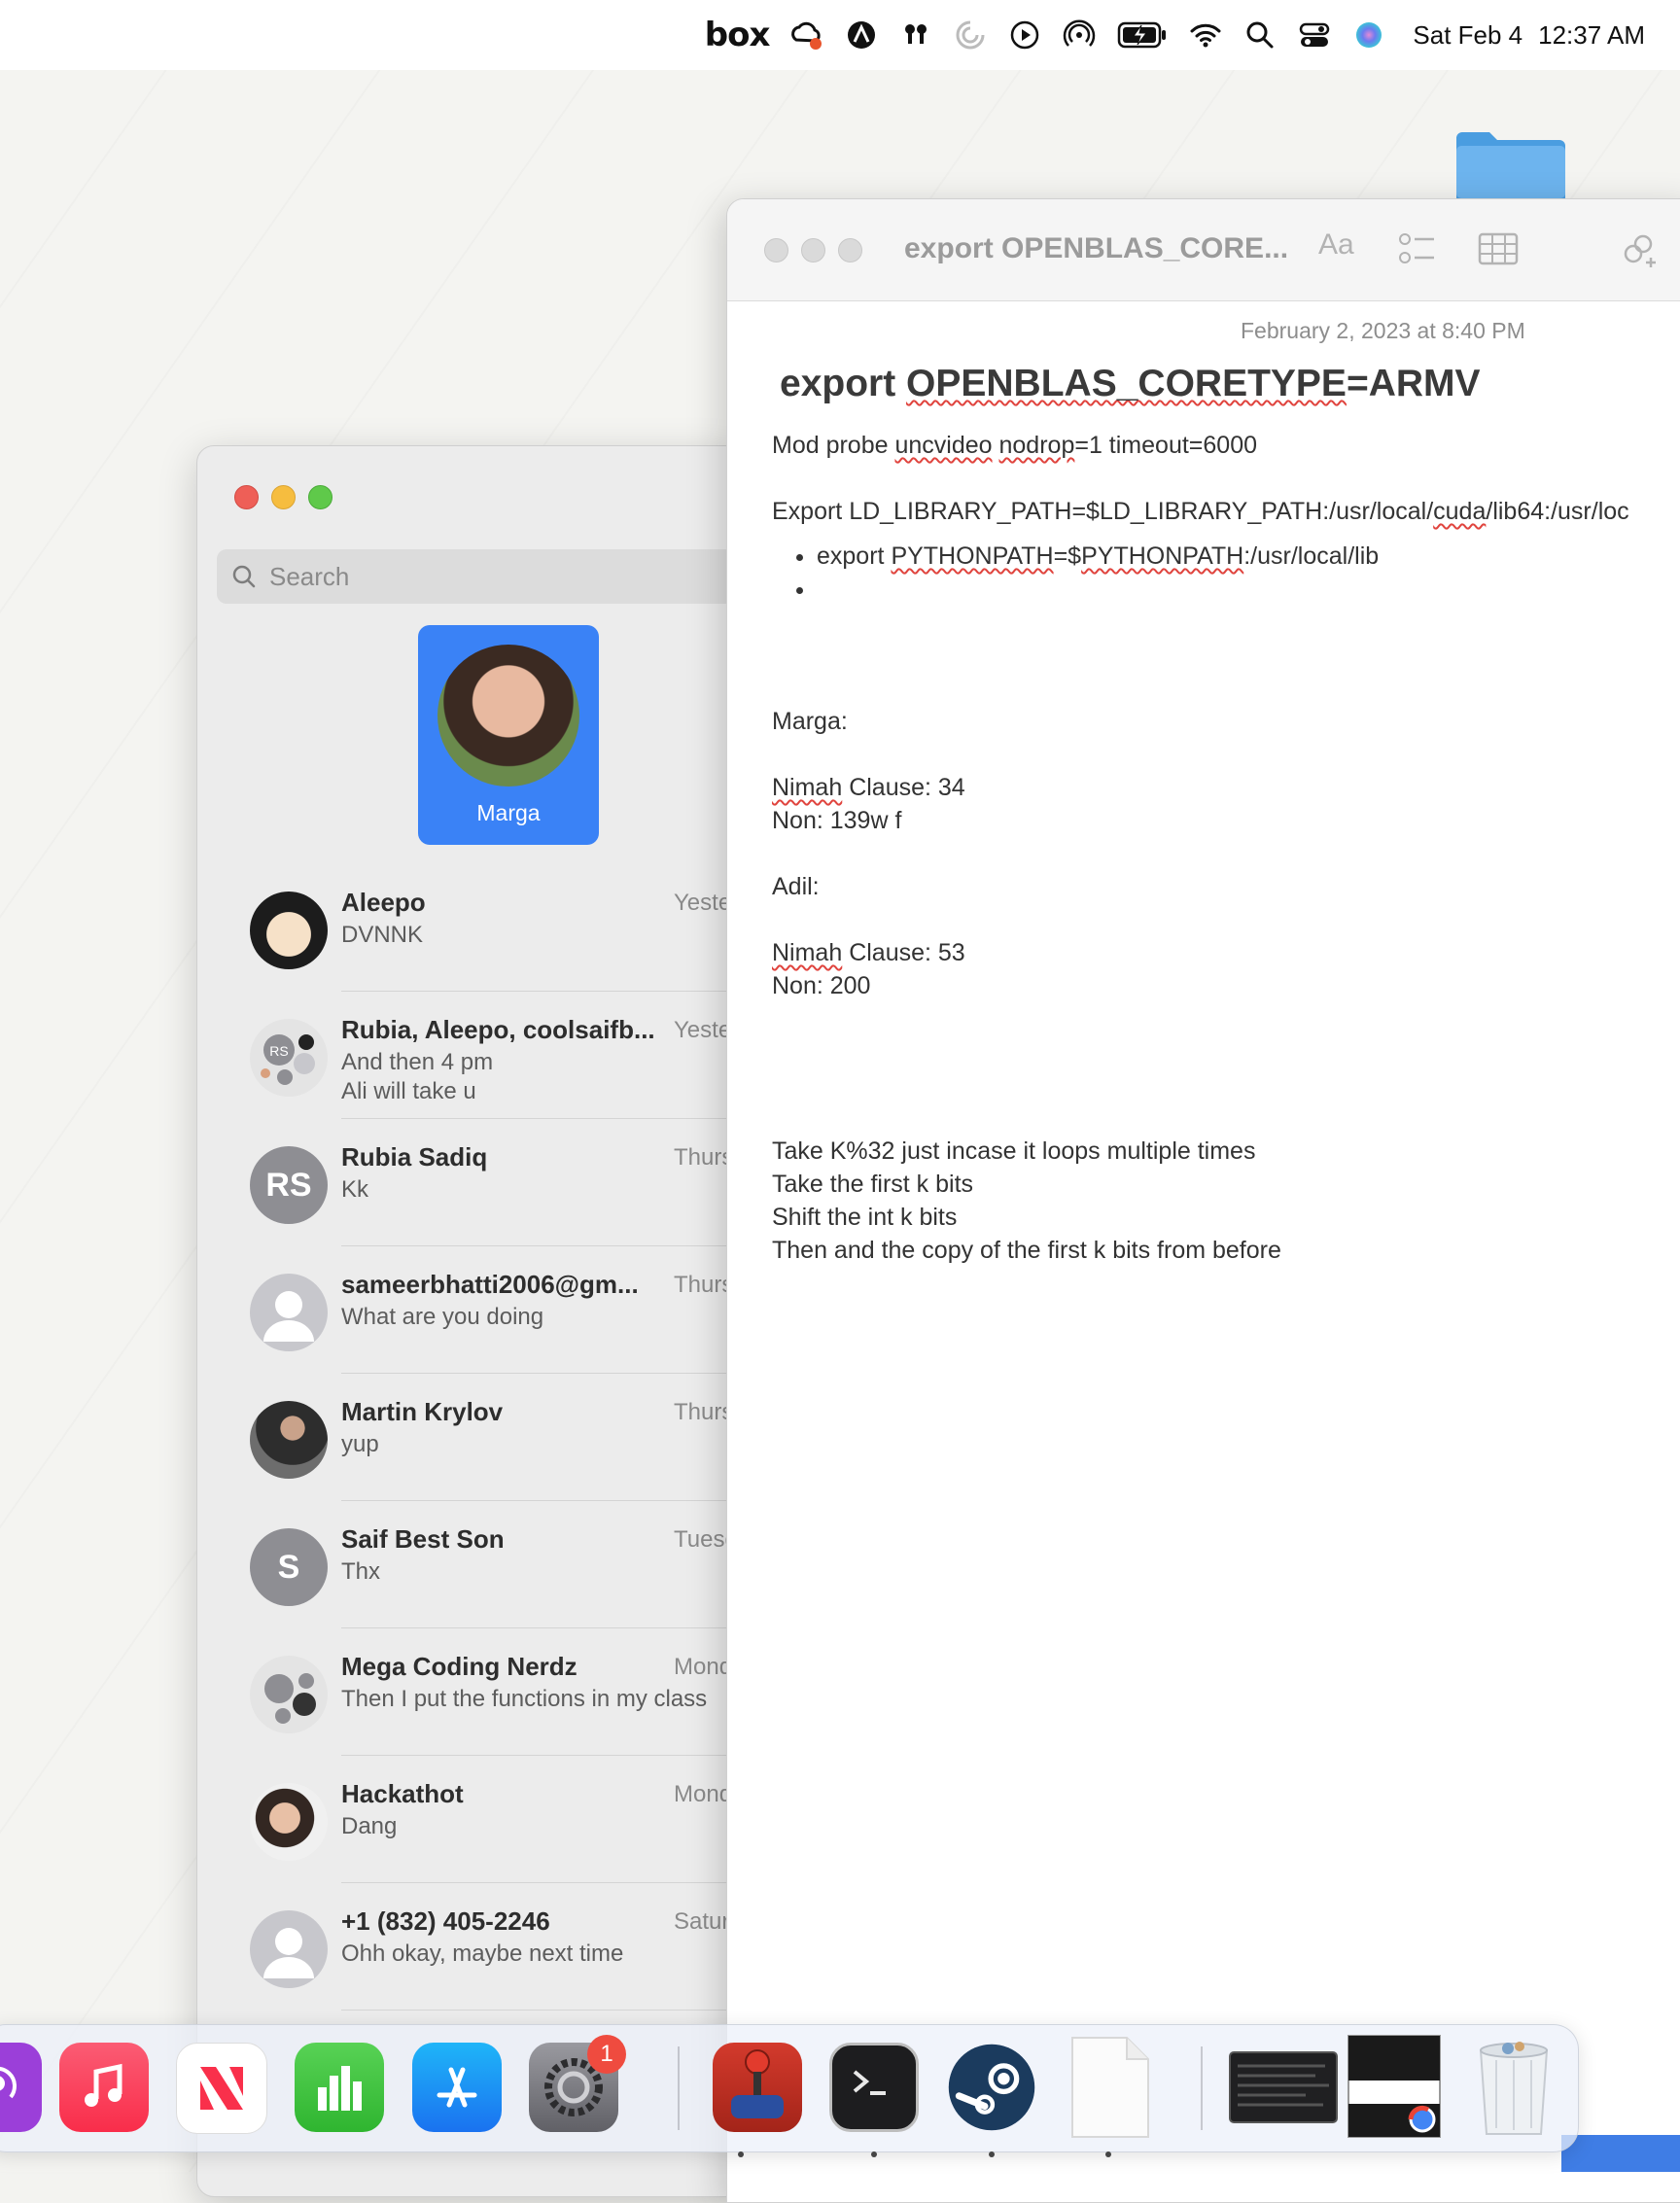 The height and width of the screenshot is (2203, 1680). I want to click on menubar-date: Sat Feb 4, so click(1467, 36).